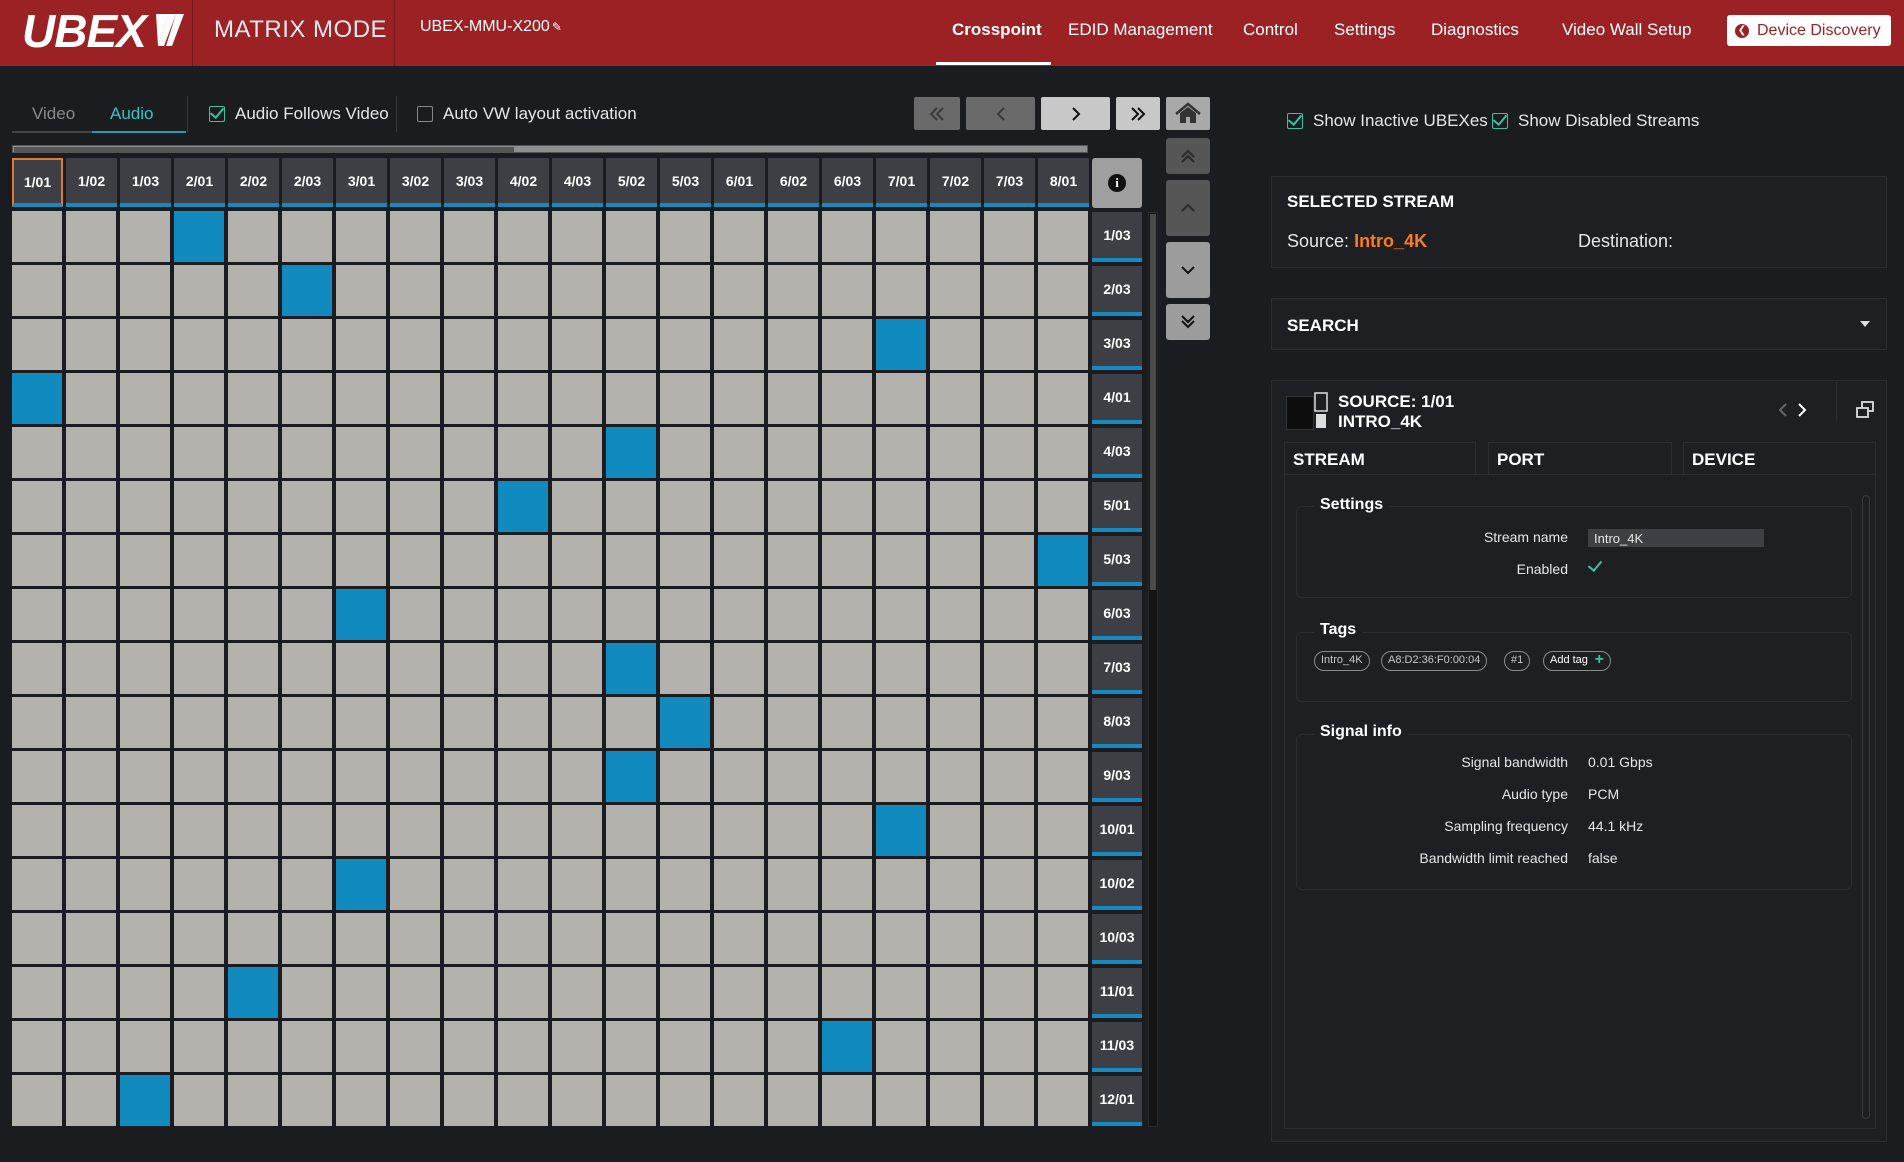 The image size is (1904, 1162). I want to click on source-column-header: 8/01, so click(1063, 182).